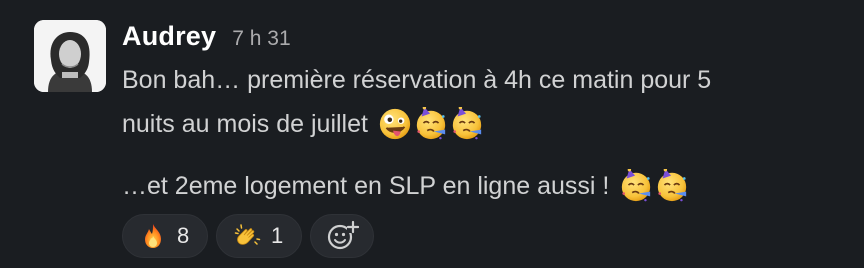  I want to click on reaction-clapping-hands: 1, so click(259, 236).